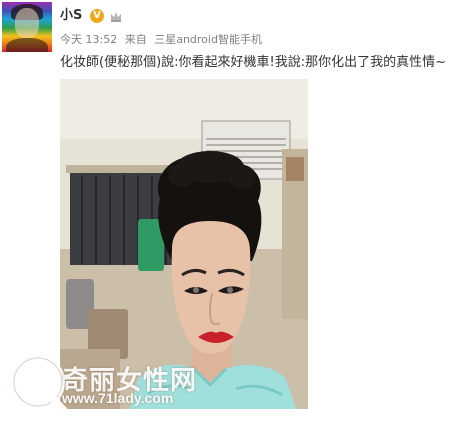 The height and width of the screenshot is (423, 475). Describe the element at coordinates (27, 45) in the screenshot. I see `avatar-shoulders` at that location.